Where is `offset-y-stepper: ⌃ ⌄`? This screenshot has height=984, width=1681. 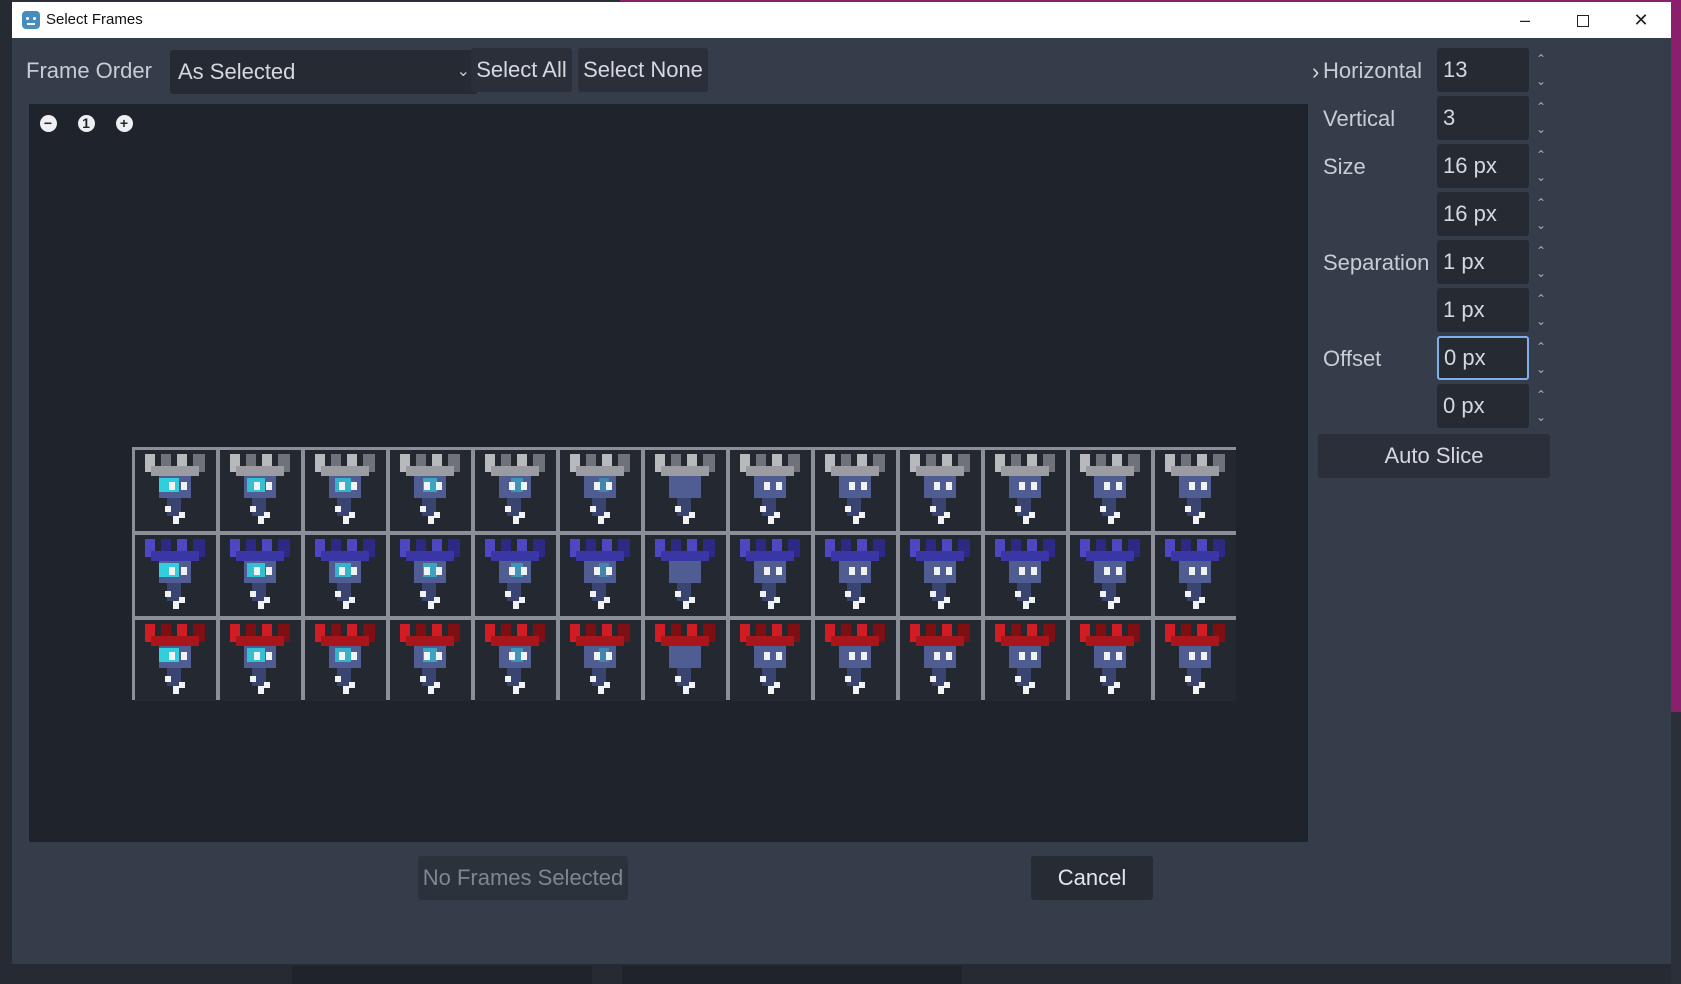
offset-y-stepper: ⌃ ⌄ is located at coordinates (1541, 406).